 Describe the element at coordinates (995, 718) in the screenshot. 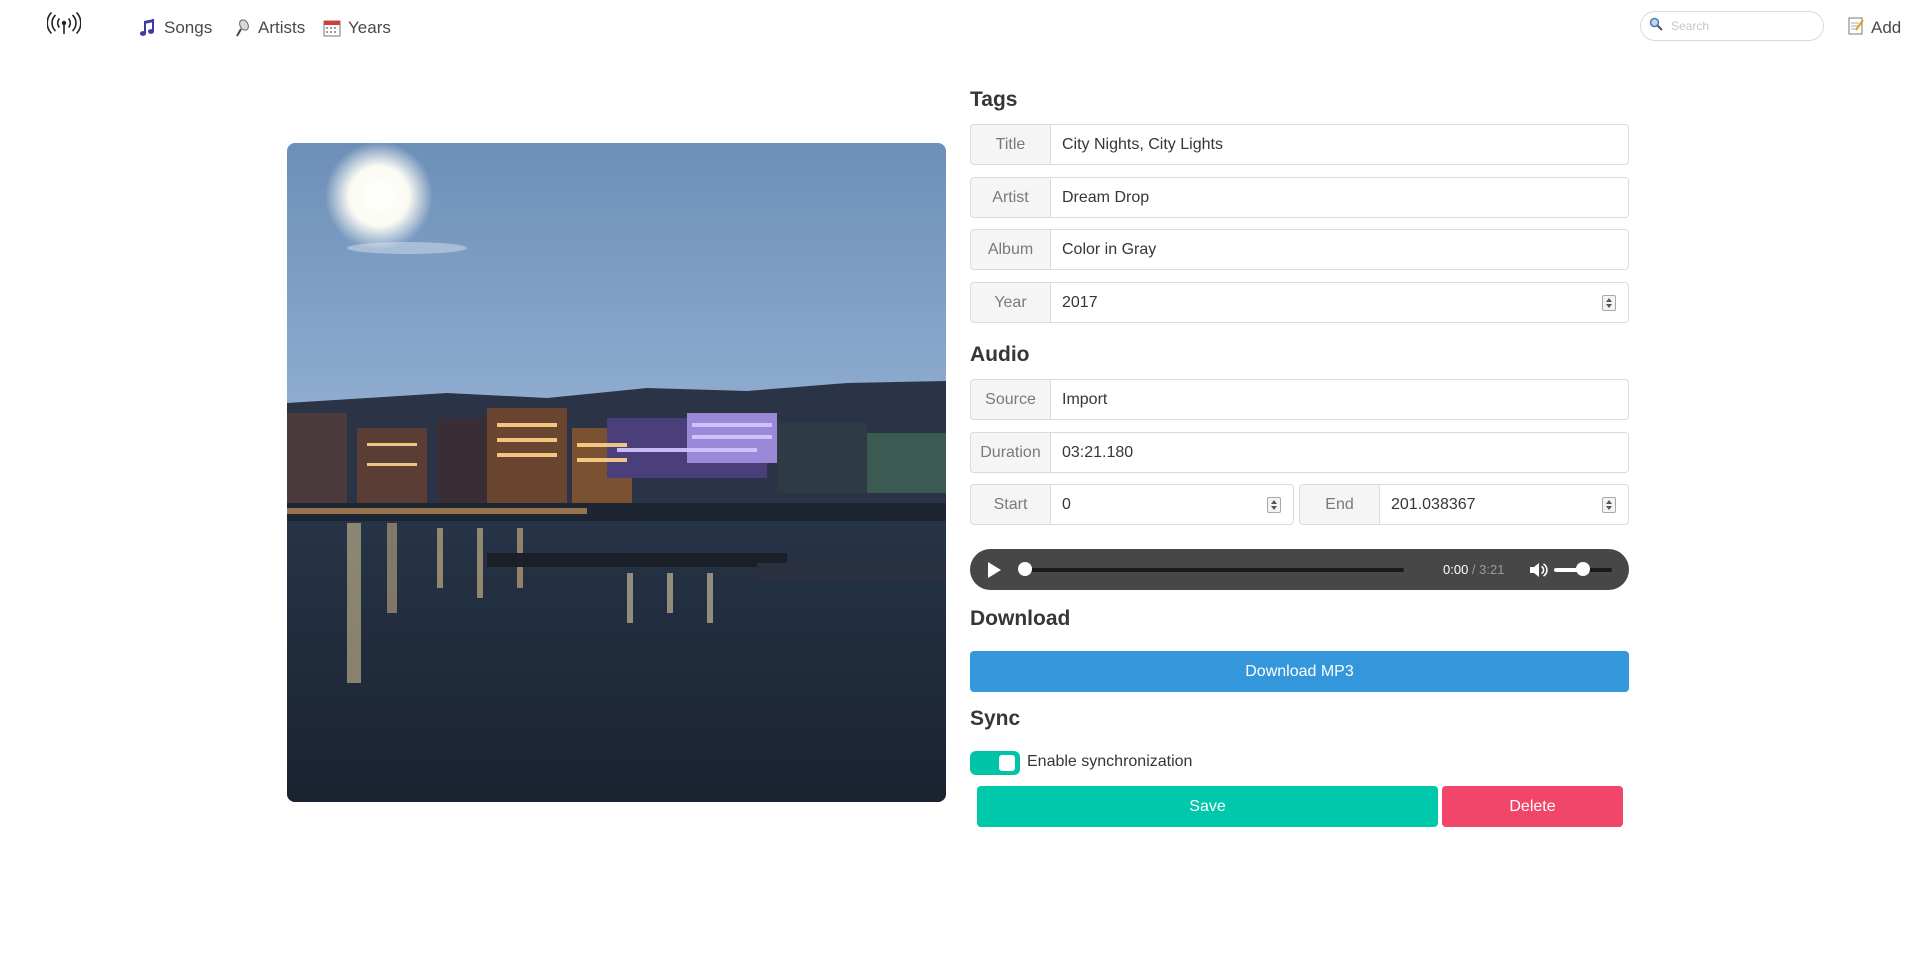

I see `sync-heading: Sync` at that location.